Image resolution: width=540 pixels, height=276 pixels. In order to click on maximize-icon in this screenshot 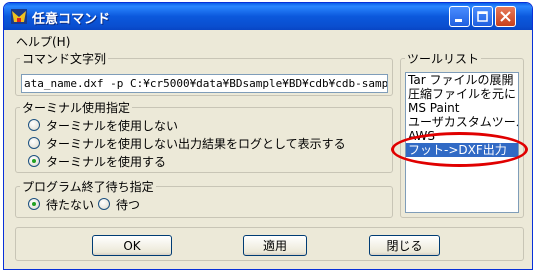, I will do `click(482, 16)`.